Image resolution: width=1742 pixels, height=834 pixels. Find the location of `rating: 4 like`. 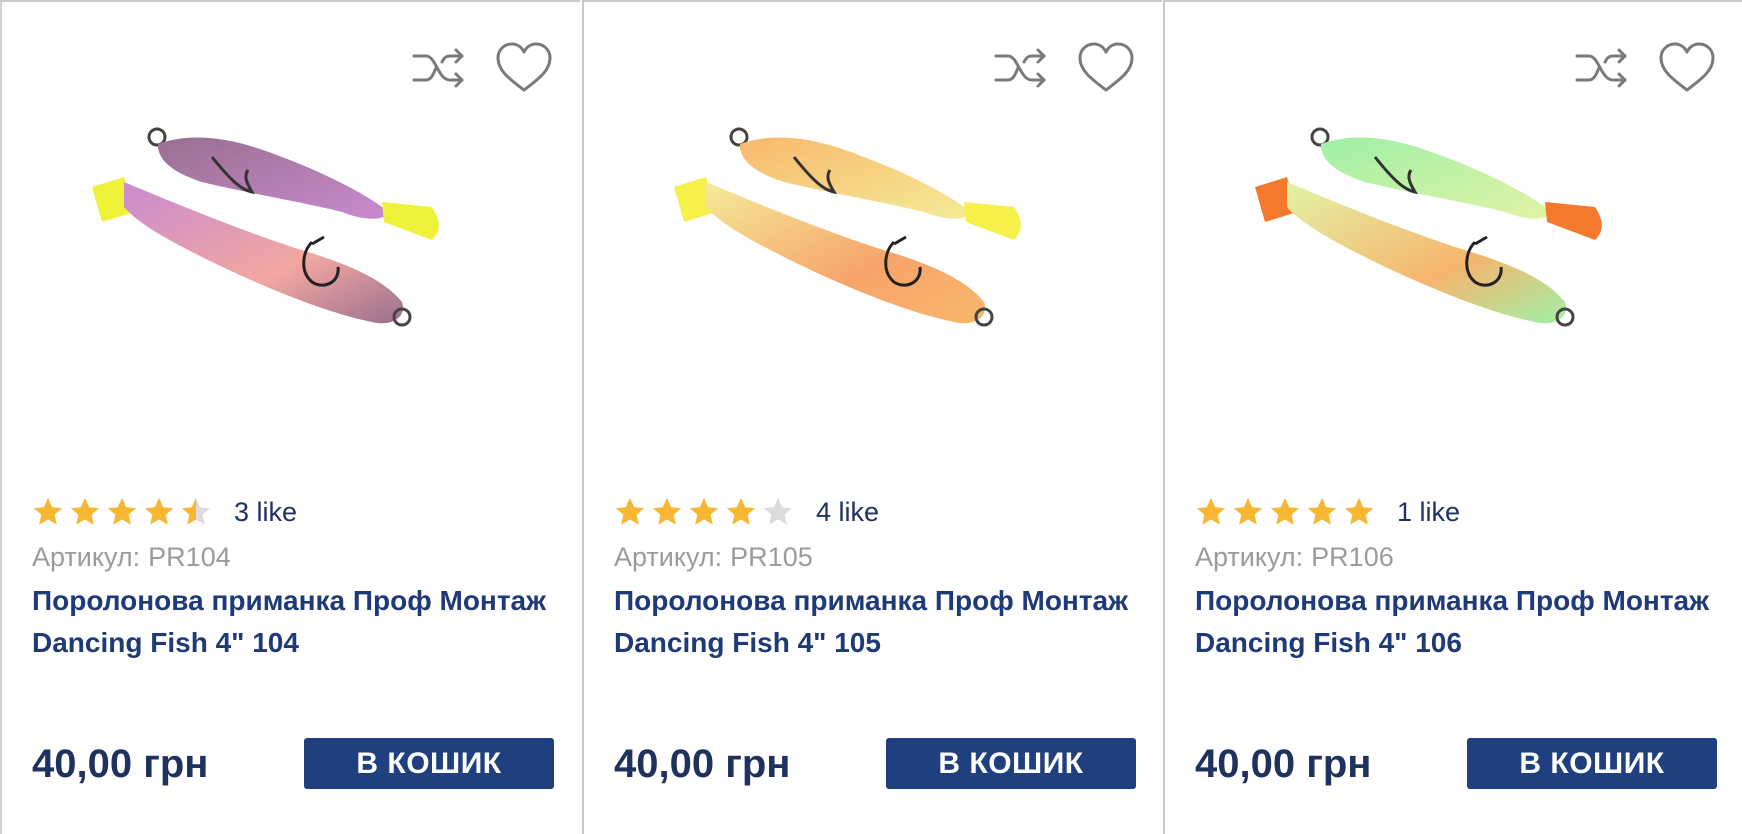

rating: 4 like is located at coordinates (746, 512).